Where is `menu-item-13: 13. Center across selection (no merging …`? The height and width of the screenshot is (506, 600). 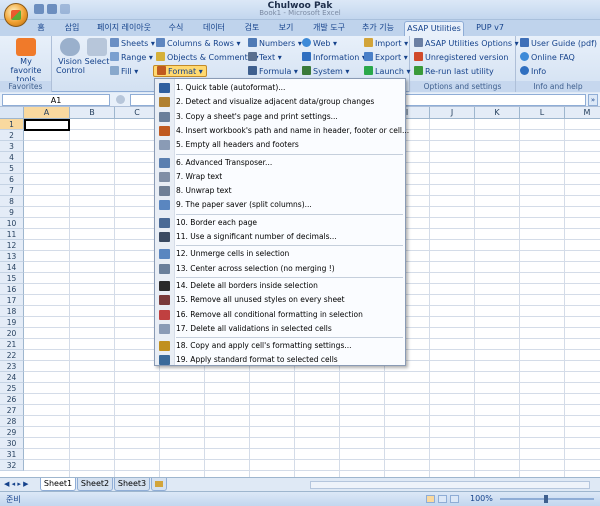
menu-item-13: 13. Center across selection (no merging … is located at coordinates (280, 269).